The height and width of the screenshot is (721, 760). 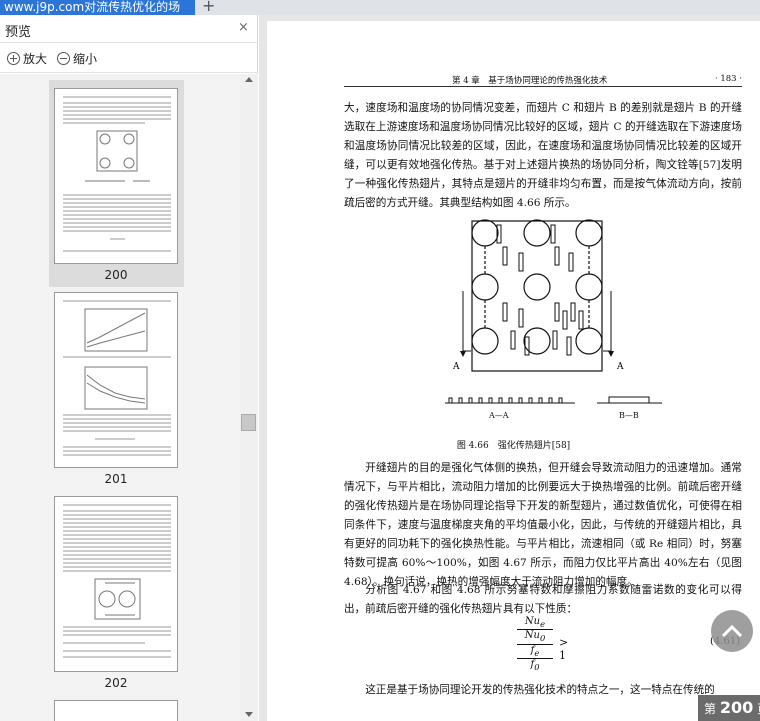 What do you see at coordinates (620, 367) in the screenshot?
I see `section-mark-a-right: A` at bounding box center [620, 367].